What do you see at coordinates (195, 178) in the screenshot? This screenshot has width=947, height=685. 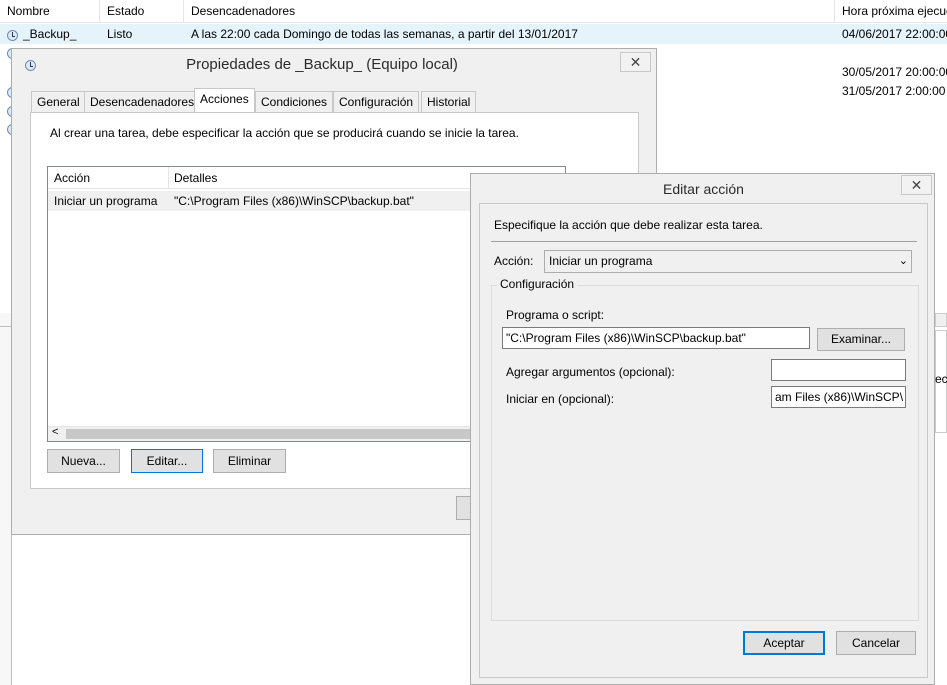 I see `column-header-details: Detalles` at bounding box center [195, 178].